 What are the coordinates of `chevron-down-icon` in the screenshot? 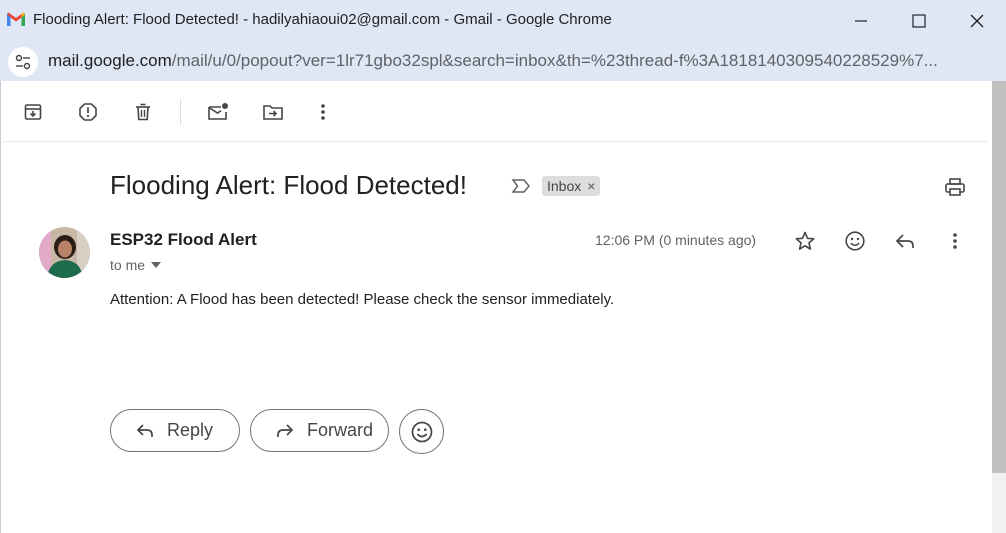 It's located at (156, 265).